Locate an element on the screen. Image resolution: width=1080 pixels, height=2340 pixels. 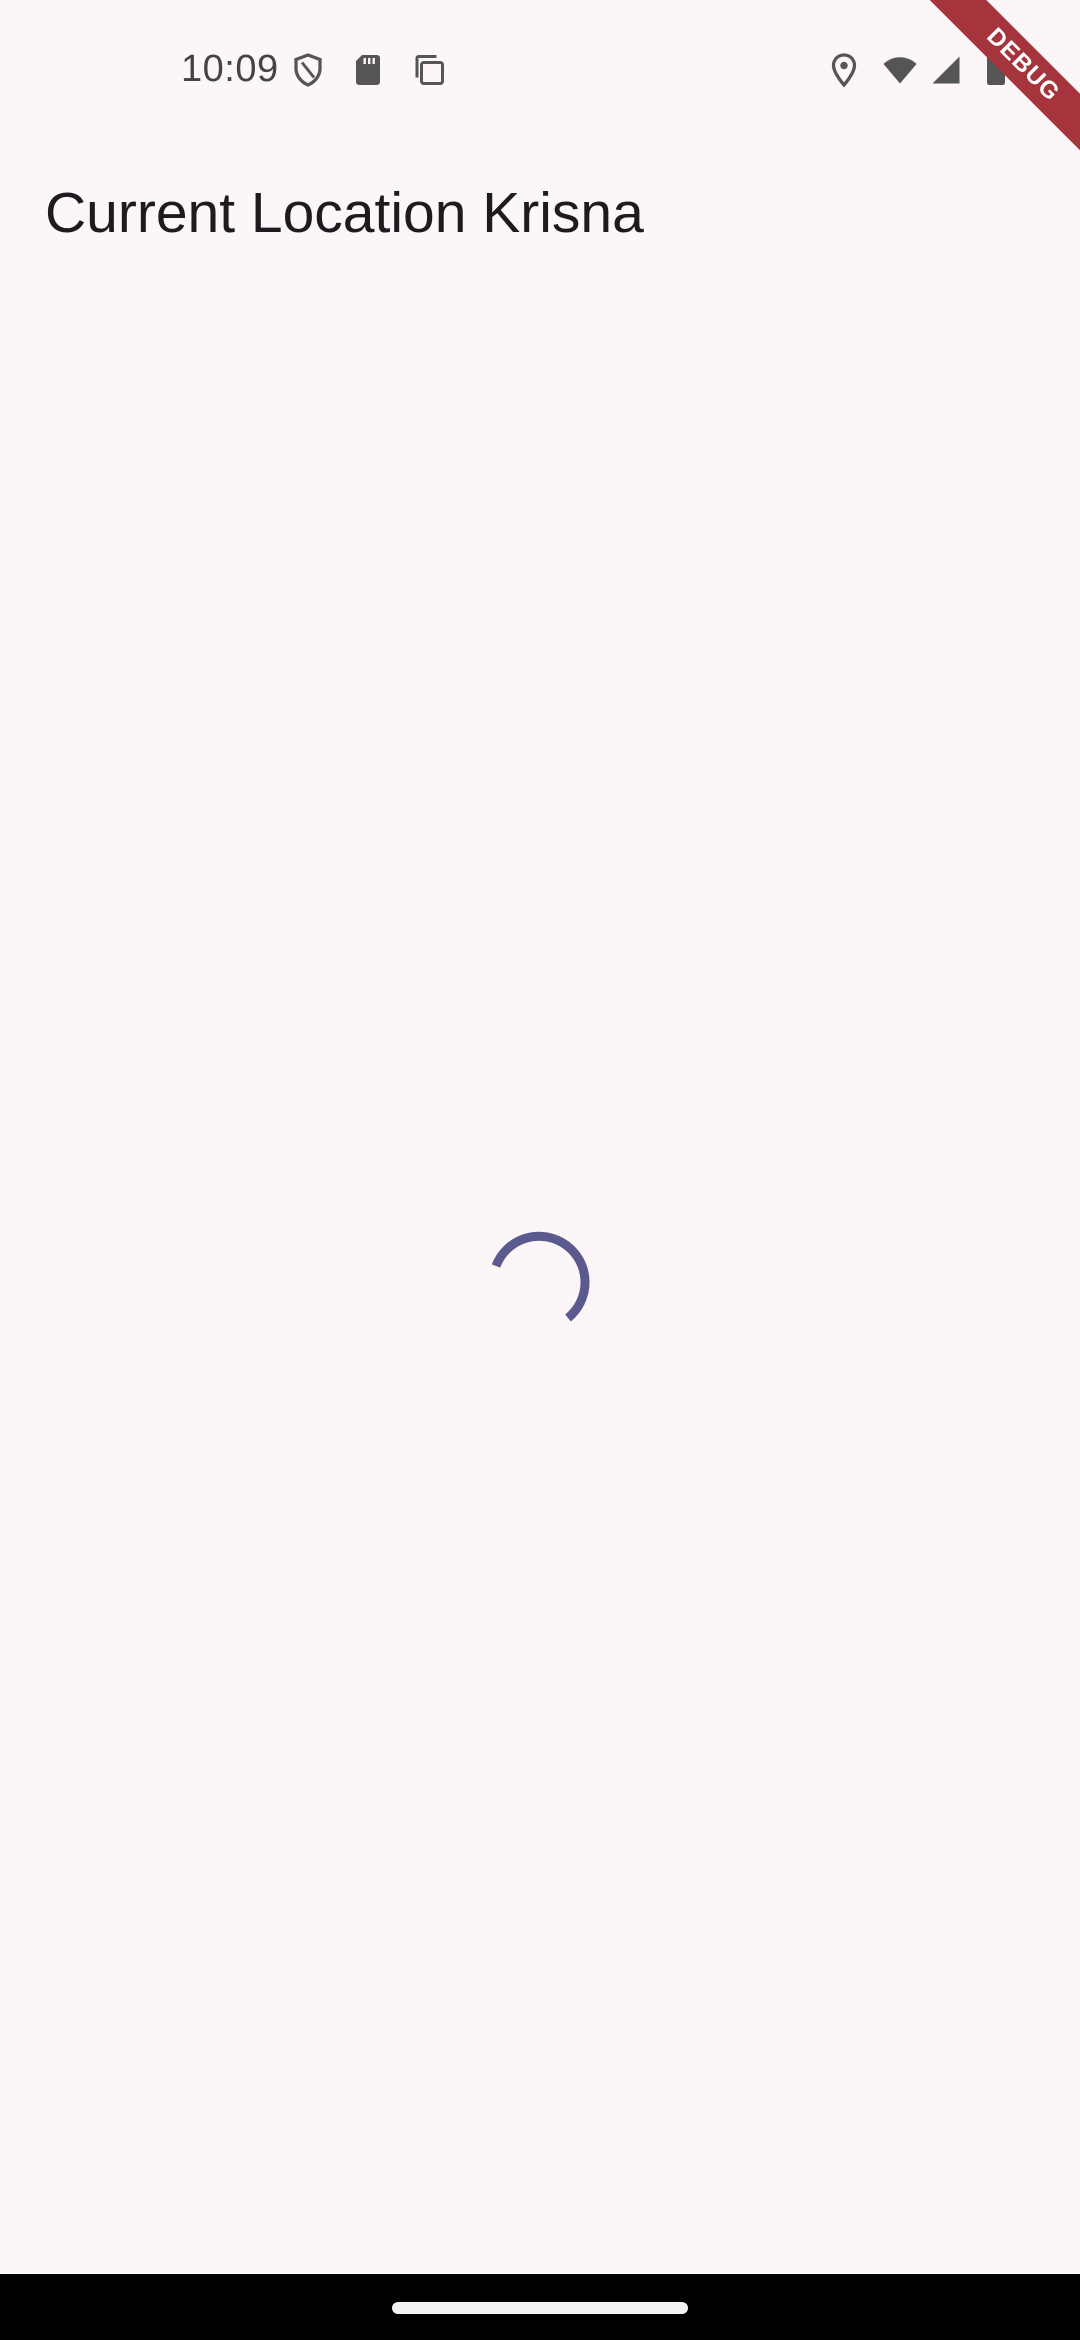
home-gesture-handle is located at coordinates (540, 2308).